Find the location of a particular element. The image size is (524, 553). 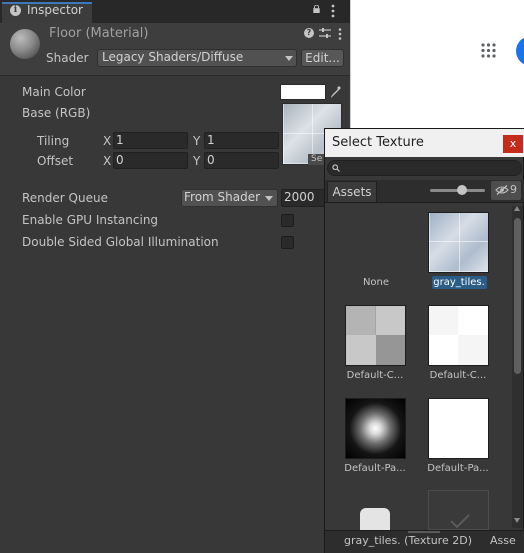

help-icon: ? is located at coordinates (309, 33).